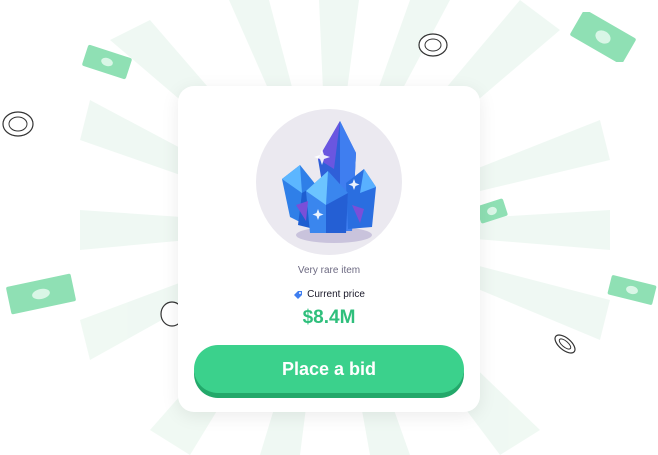 Image resolution: width=658 pixels, height=455 pixels. What do you see at coordinates (329, 369) in the screenshot?
I see `place-bid-button: Place a bid` at bounding box center [329, 369].